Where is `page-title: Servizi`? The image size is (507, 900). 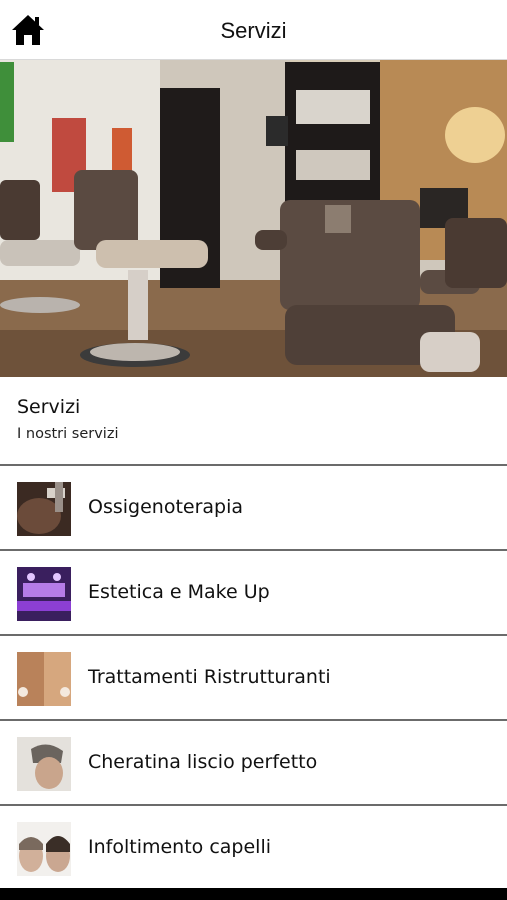
page-title: Servizi is located at coordinates (253, 30).